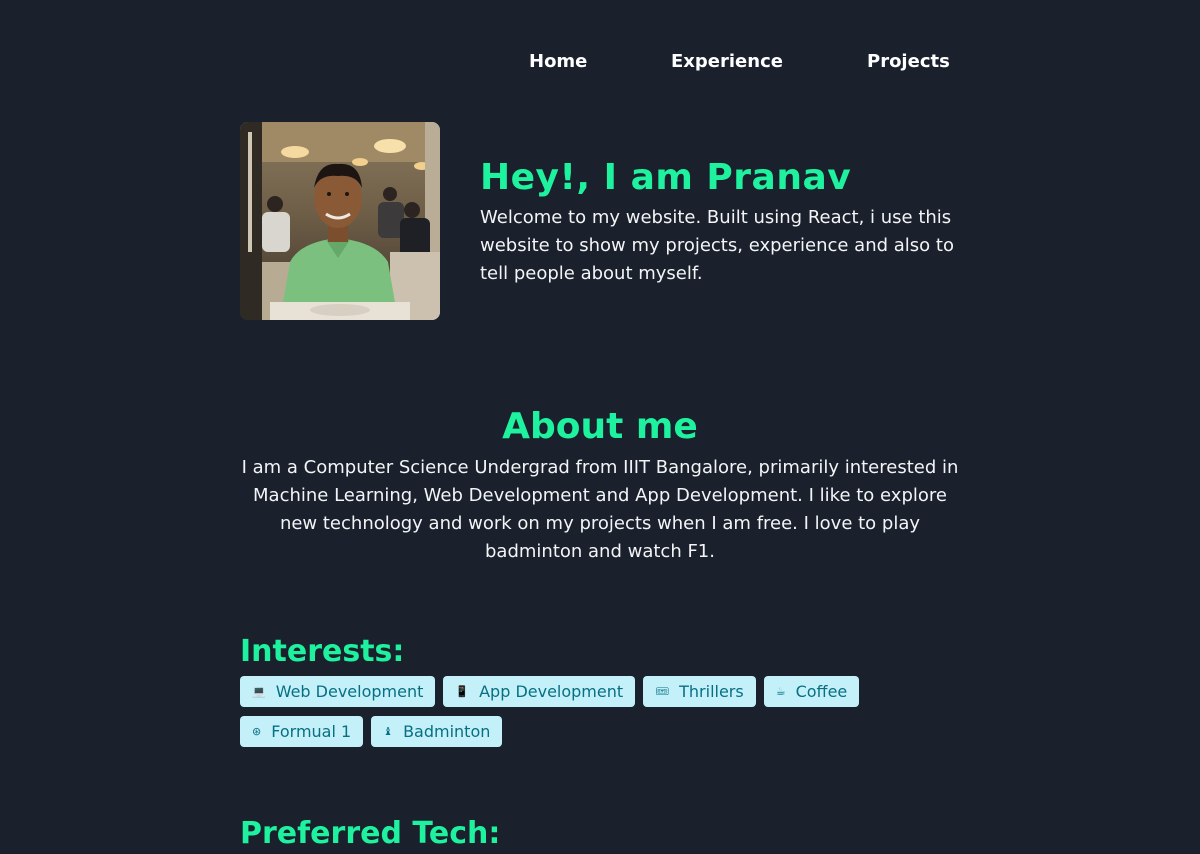  What do you see at coordinates (666, 177) in the screenshot?
I see `hero-title: Hey!, I am Pranav` at bounding box center [666, 177].